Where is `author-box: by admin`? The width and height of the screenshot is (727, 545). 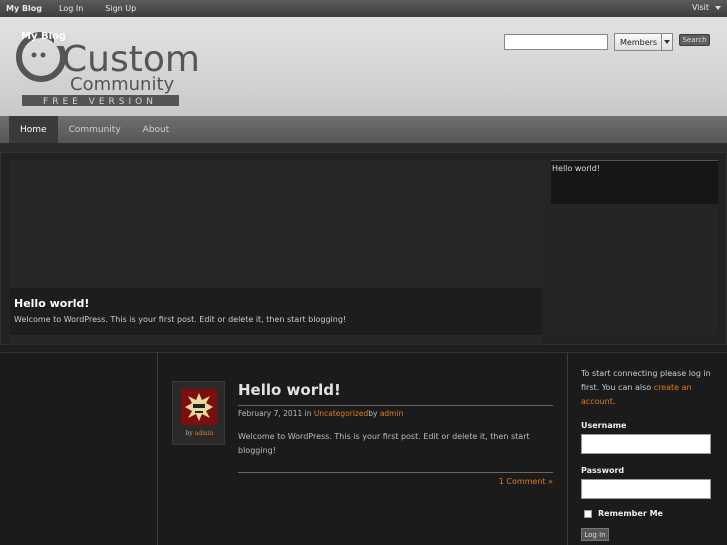 author-box: by admin is located at coordinates (198, 413).